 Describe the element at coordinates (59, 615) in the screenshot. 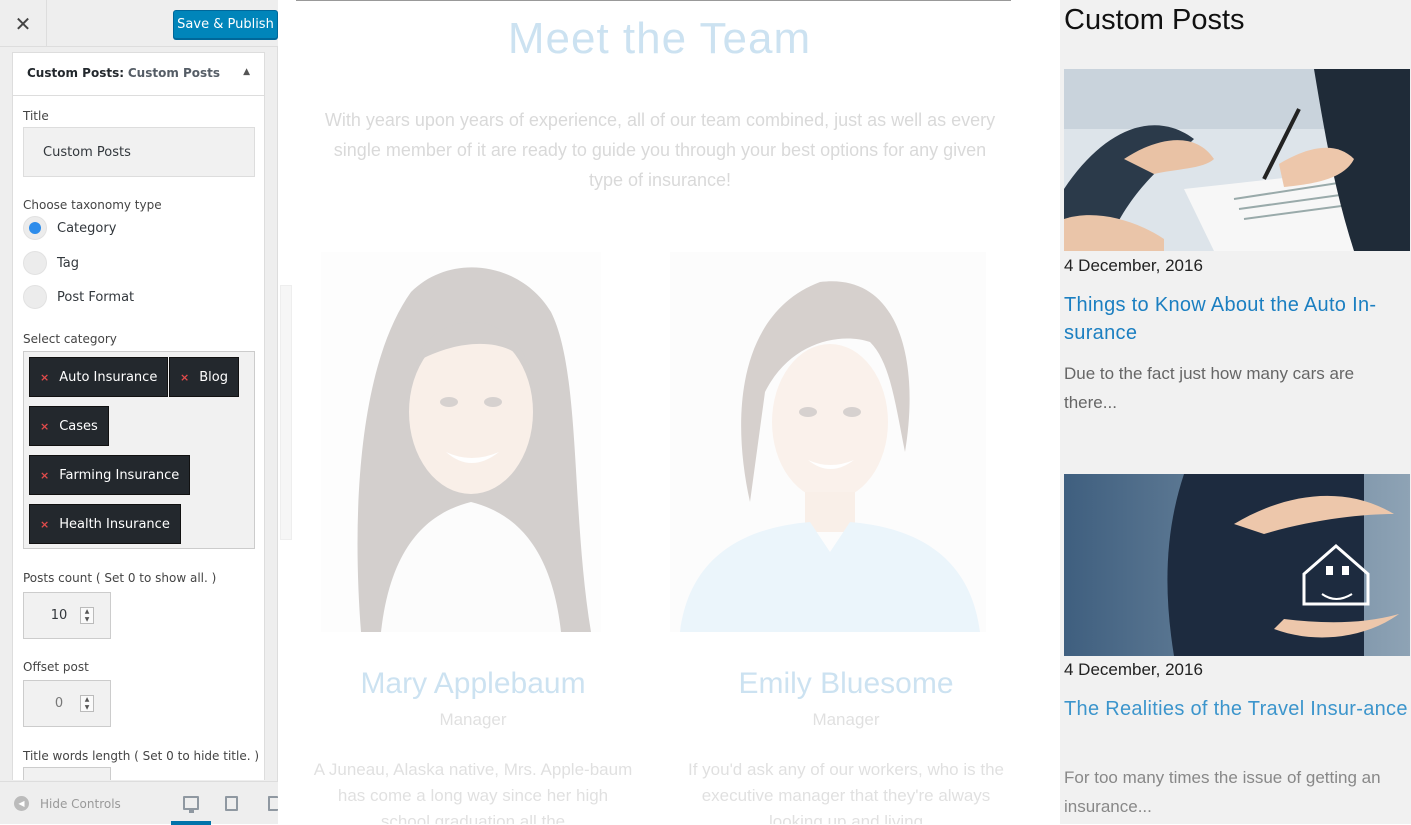

I see `posts-count-value: 10` at that location.